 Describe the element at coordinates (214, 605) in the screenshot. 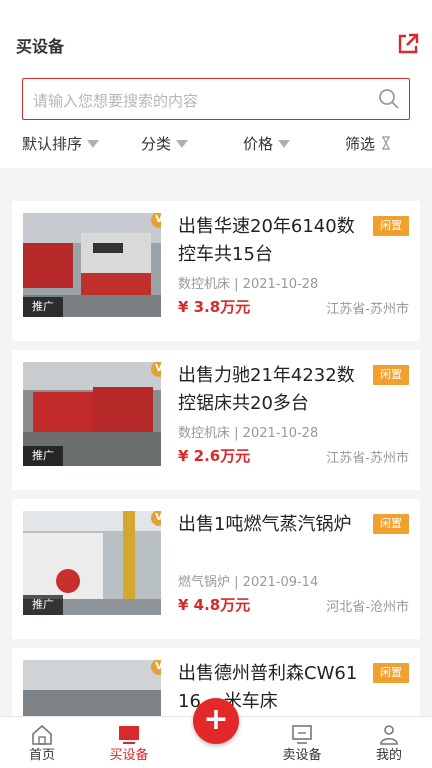

I see `listing-price: ¥ 4.8万元` at that location.